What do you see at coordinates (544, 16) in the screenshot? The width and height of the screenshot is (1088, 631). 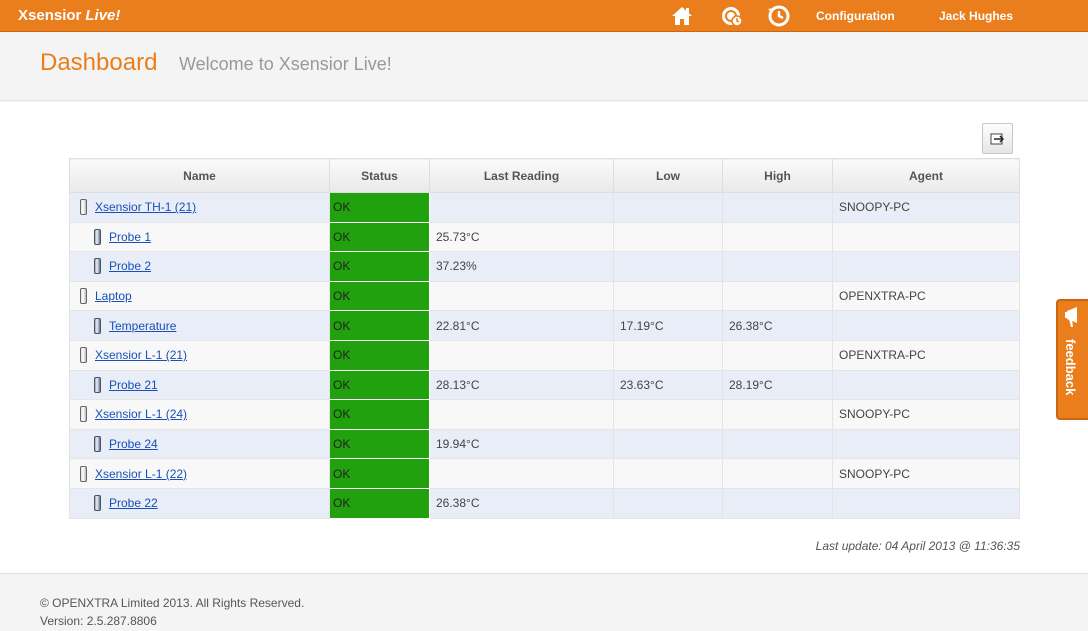 I see `top-bar: Xsensior Live! Configuration Jack Hughes` at bounding box center [544, 16].